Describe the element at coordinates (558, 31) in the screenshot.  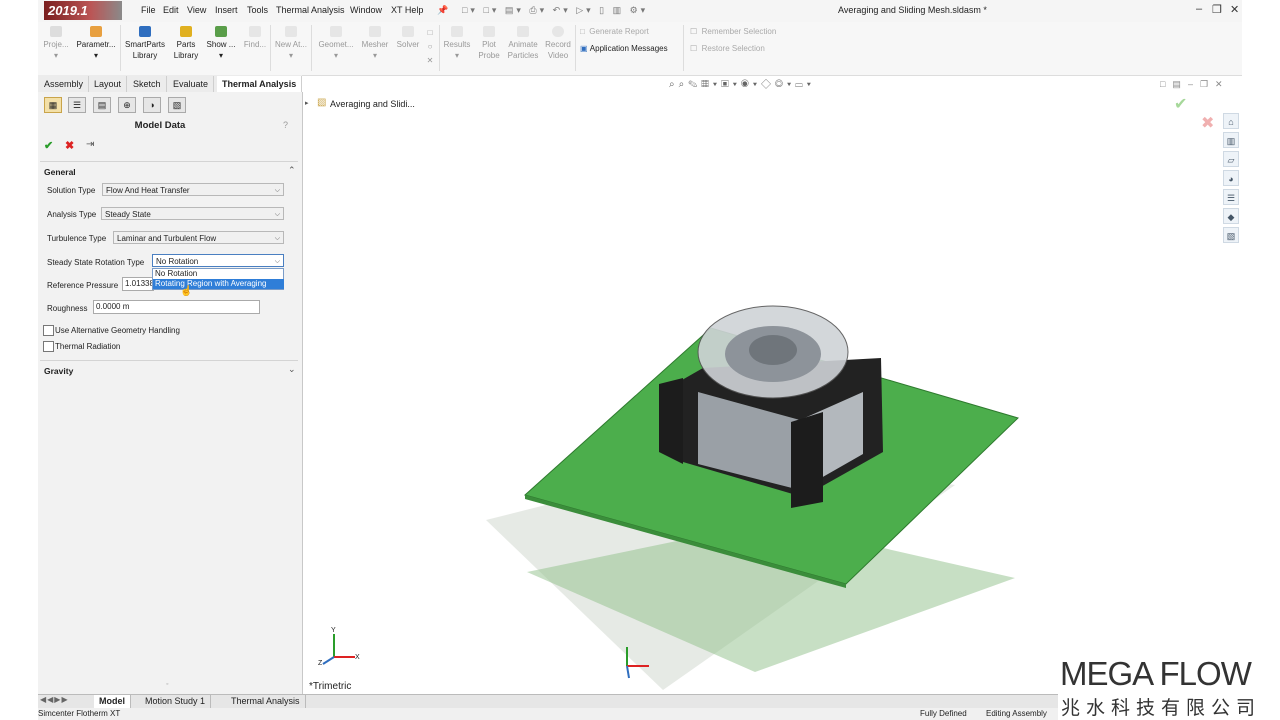
I see `record-icon` at that location.